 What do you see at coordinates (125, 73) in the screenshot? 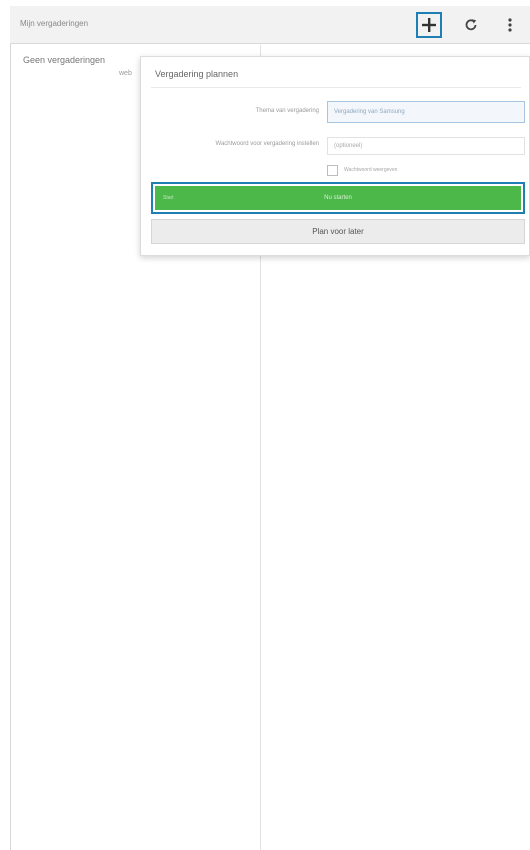
I see `list-item-subtitle: web` at bounding box center [125, 73].